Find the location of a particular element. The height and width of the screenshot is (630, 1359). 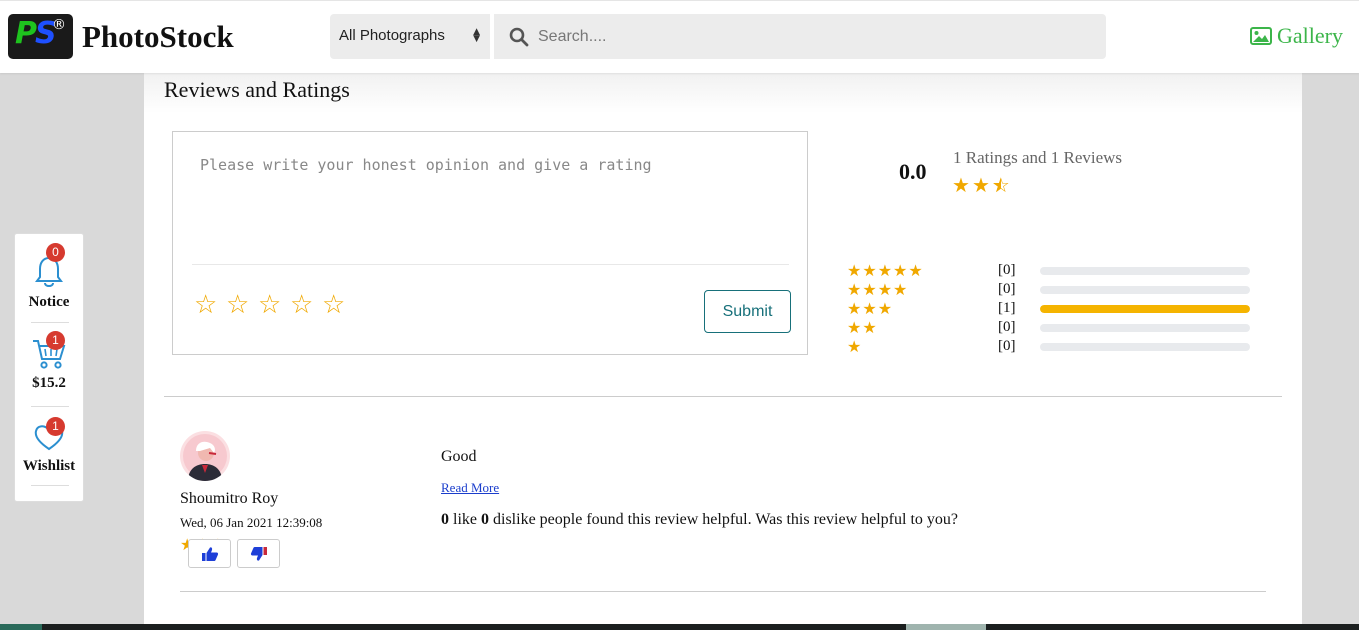

rating-star-2: ☆ is located at coordinates (239, 305).